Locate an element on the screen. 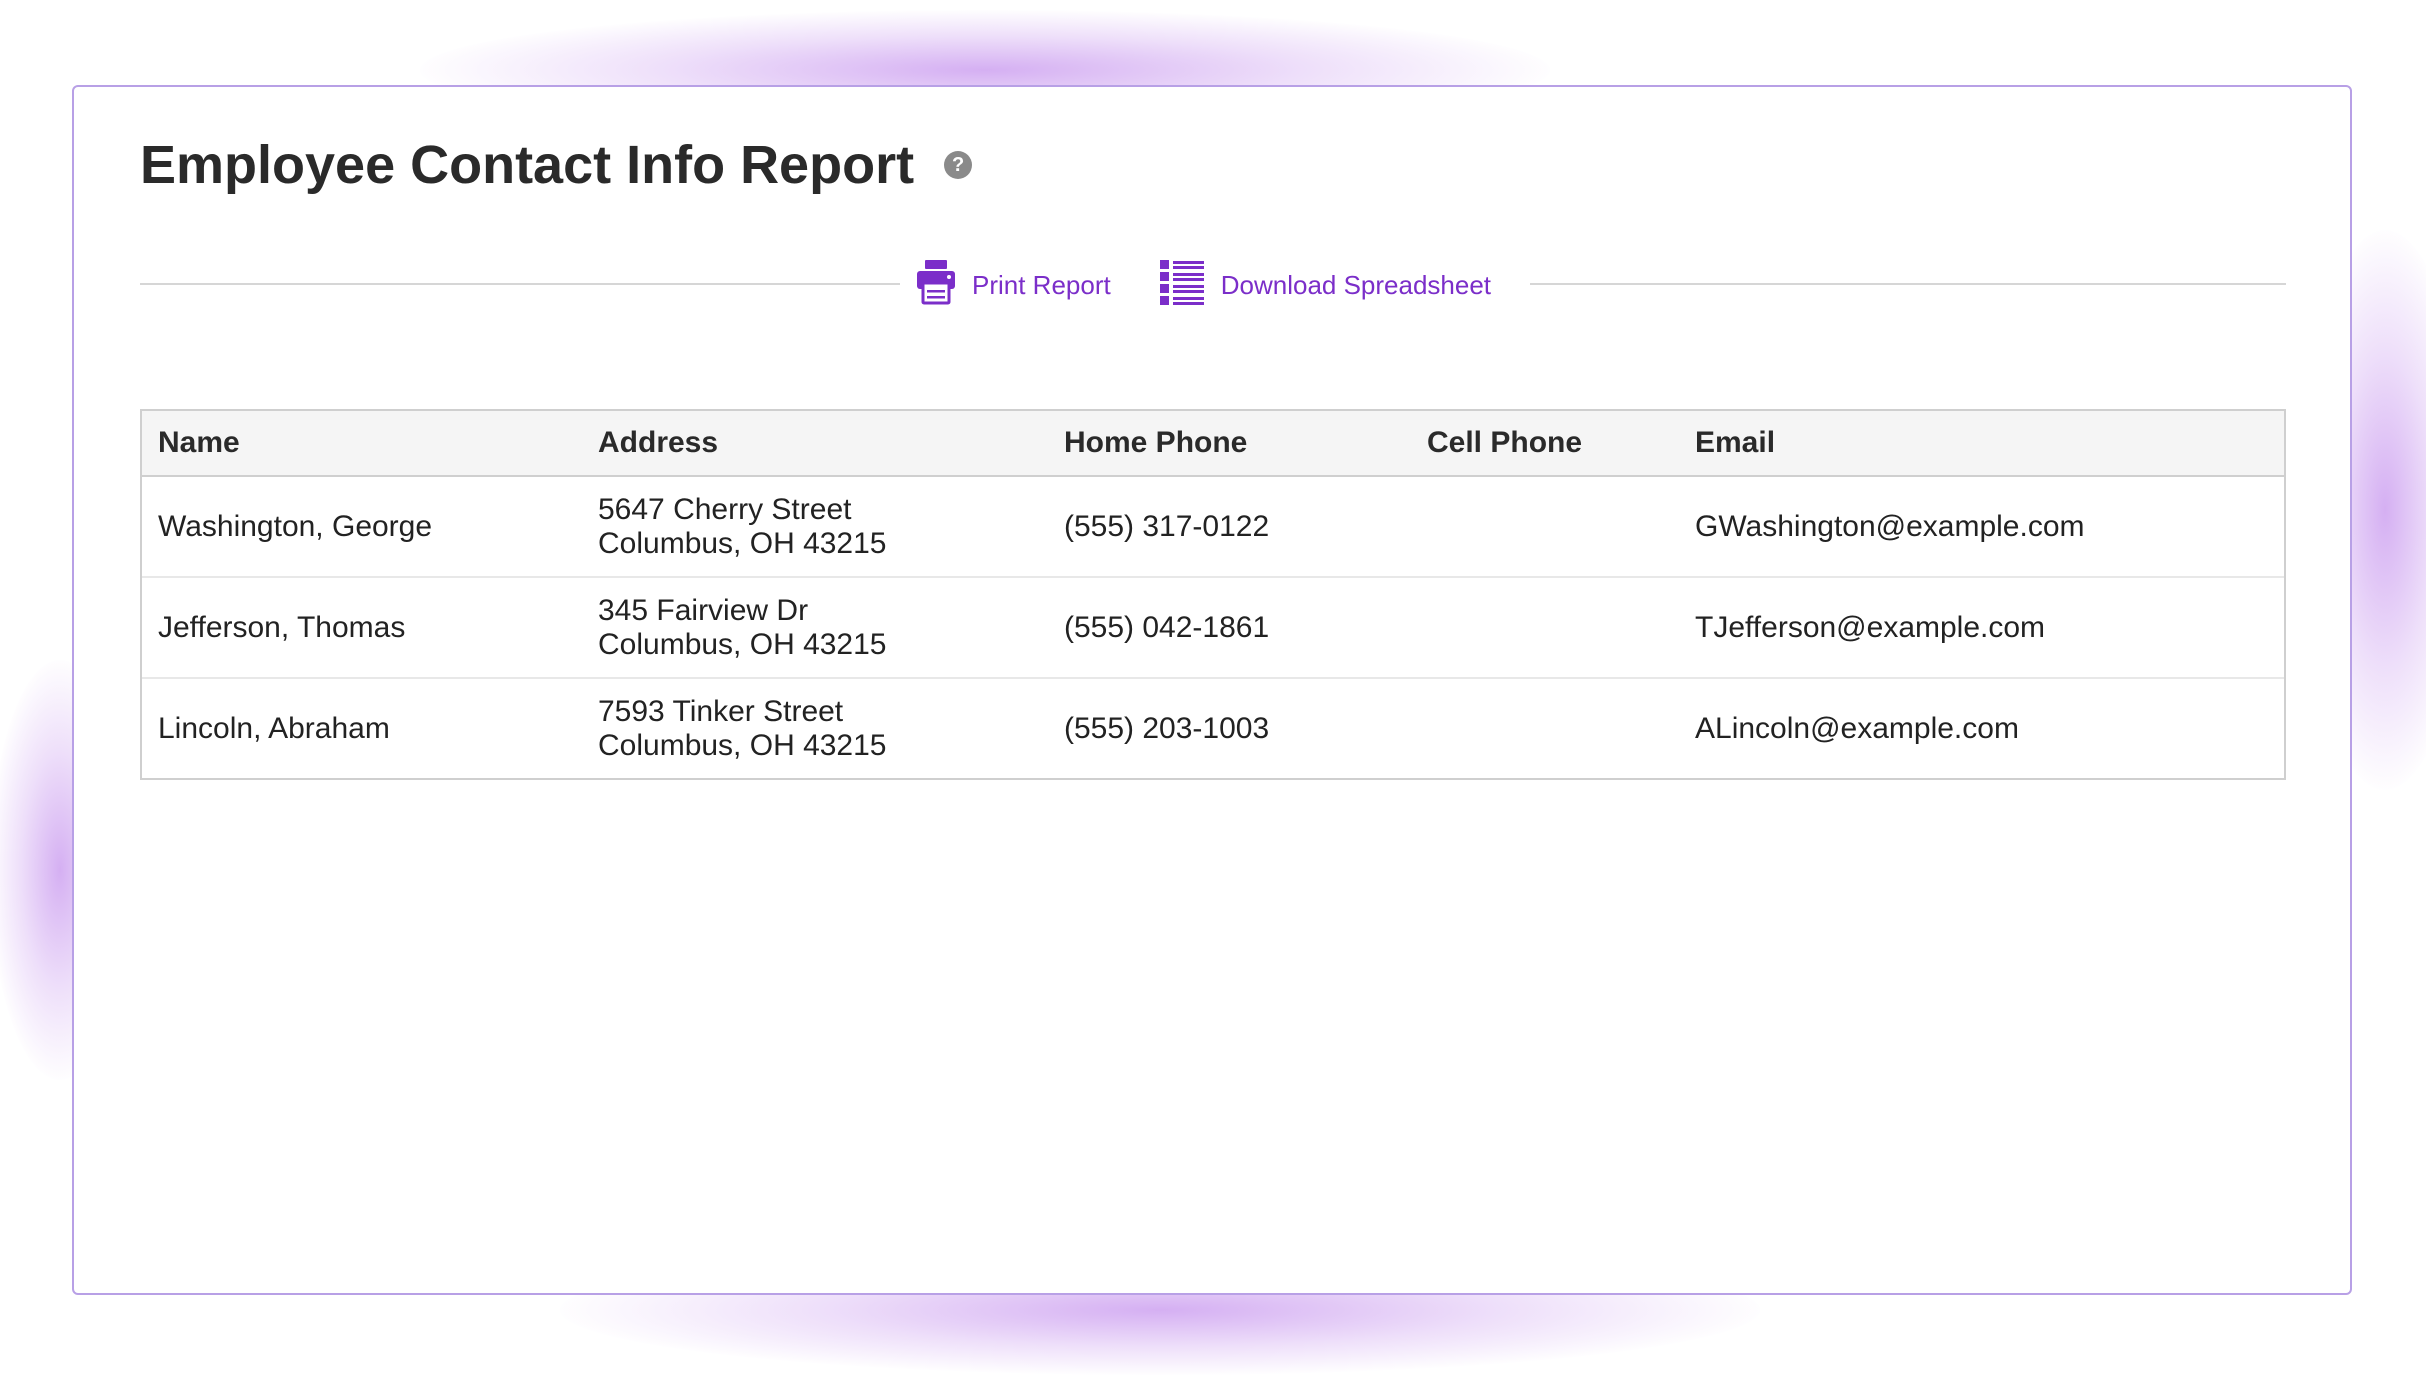 This screenshot has width=2426, height=1381. cell-email: TJefferson@example.com is located at coordinates (1981, 628).